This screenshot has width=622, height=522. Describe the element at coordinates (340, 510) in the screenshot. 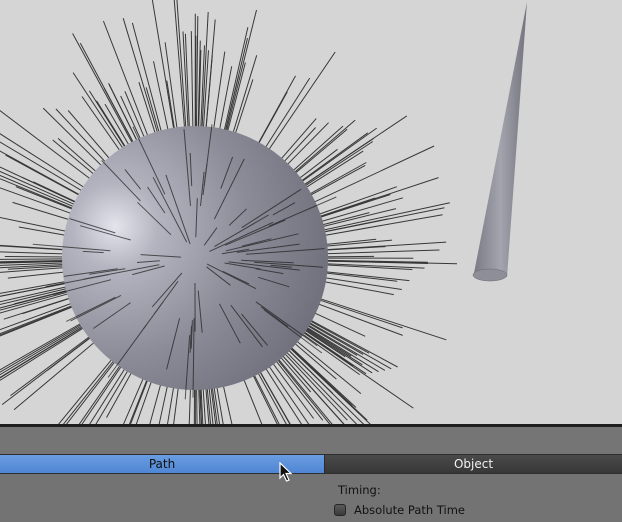

I see `absolute-path-time-checkbox` at that location.